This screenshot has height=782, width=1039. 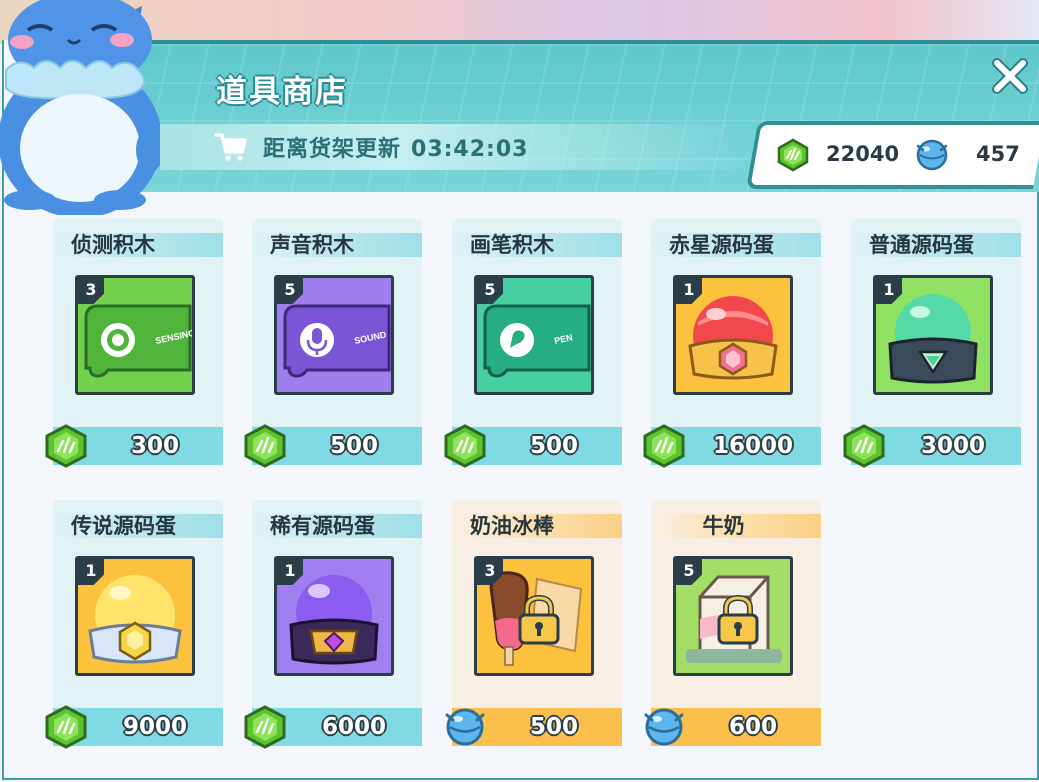 I want to click on item-image: 3 SENSING, so click(x=135, y=335).